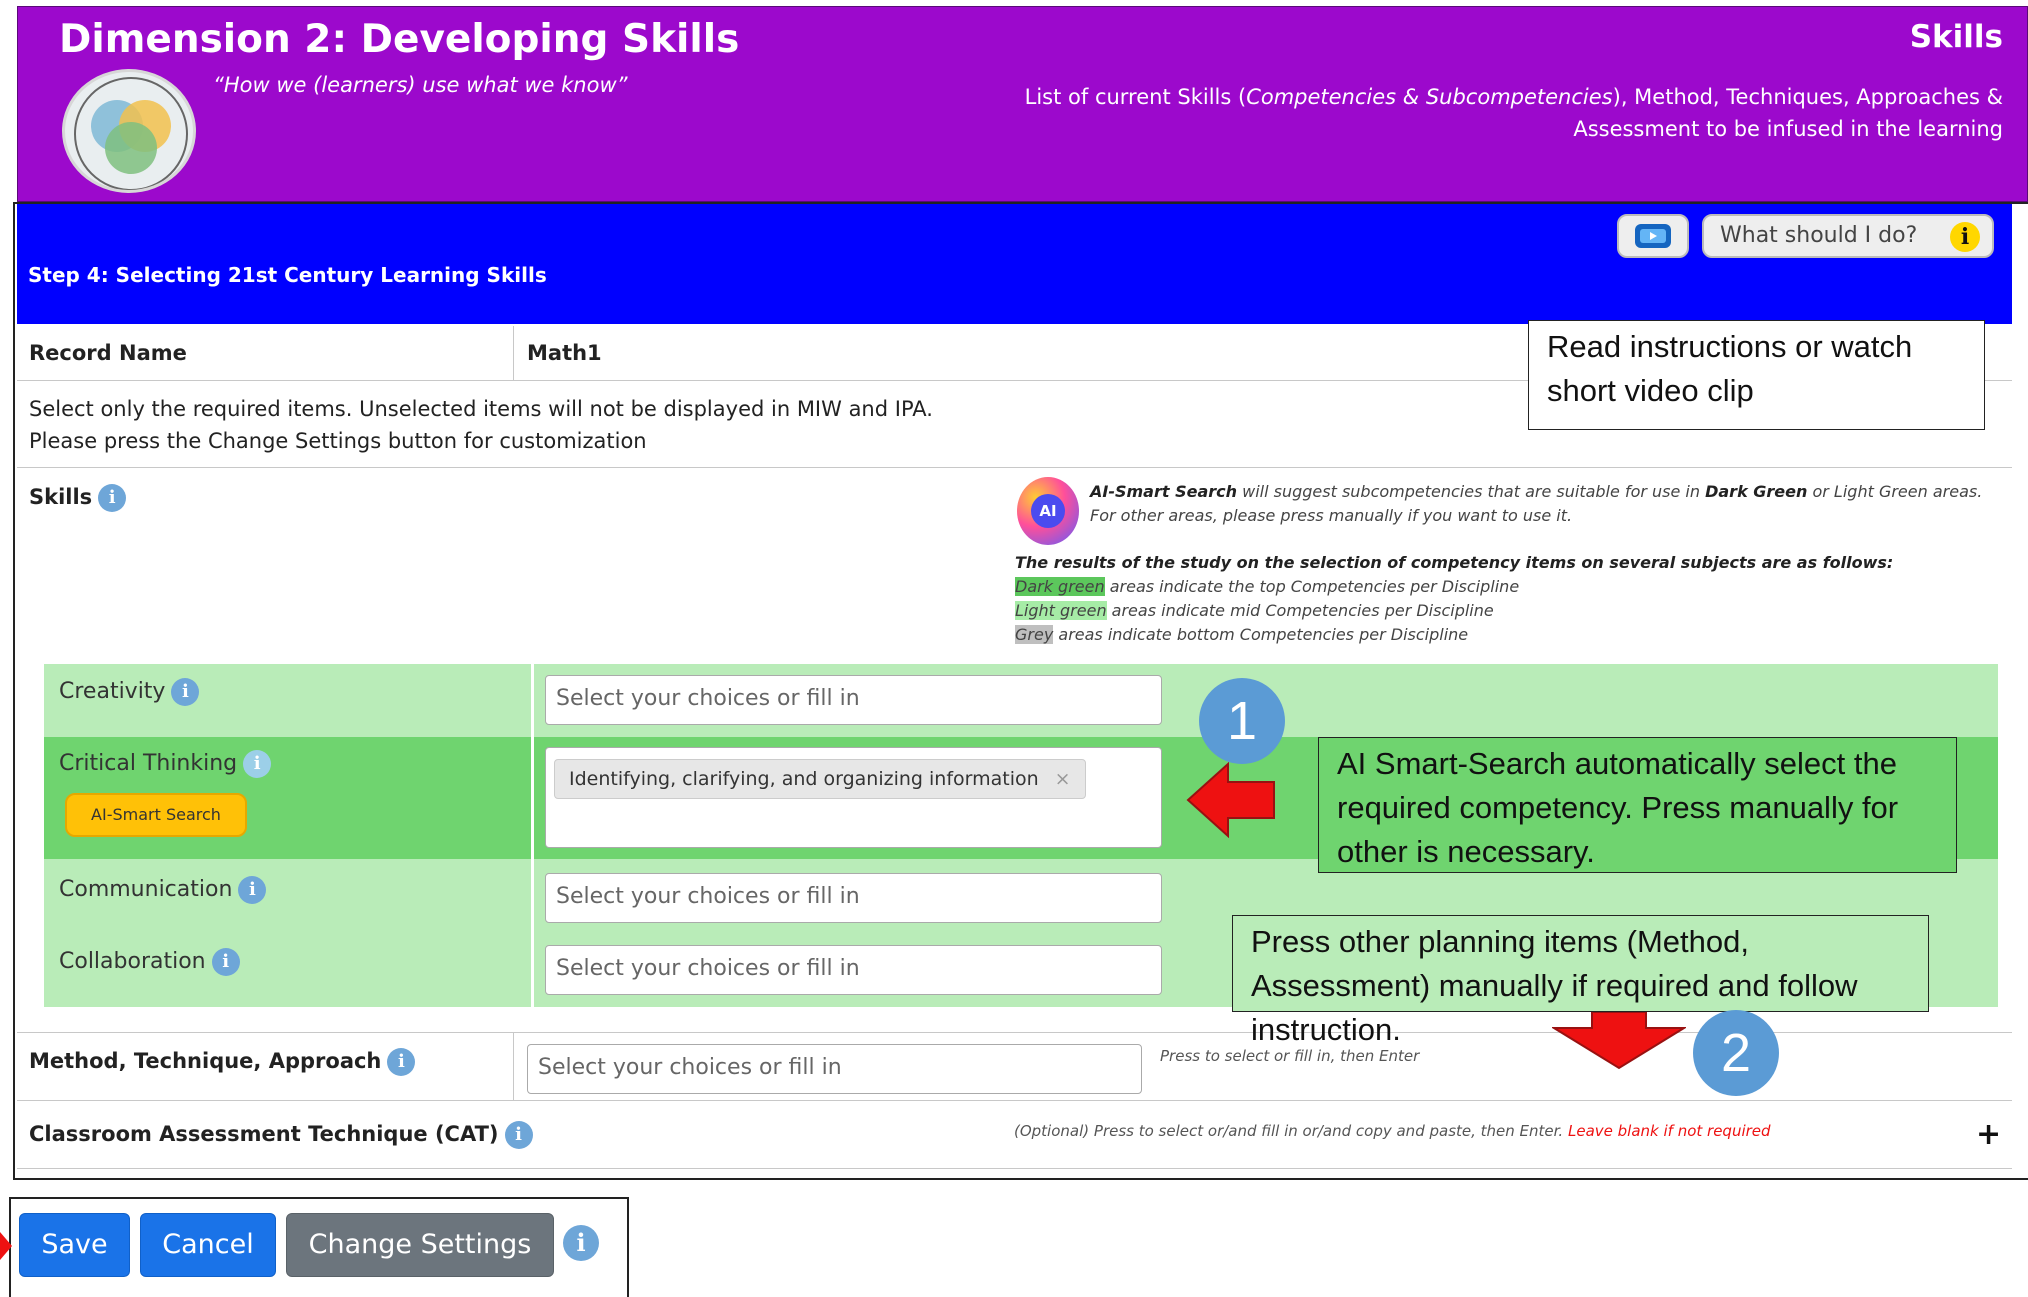 This screenshot has width=2028, height=1297. I want to click on red-arrow-down-icon, so click(1619, 1040).